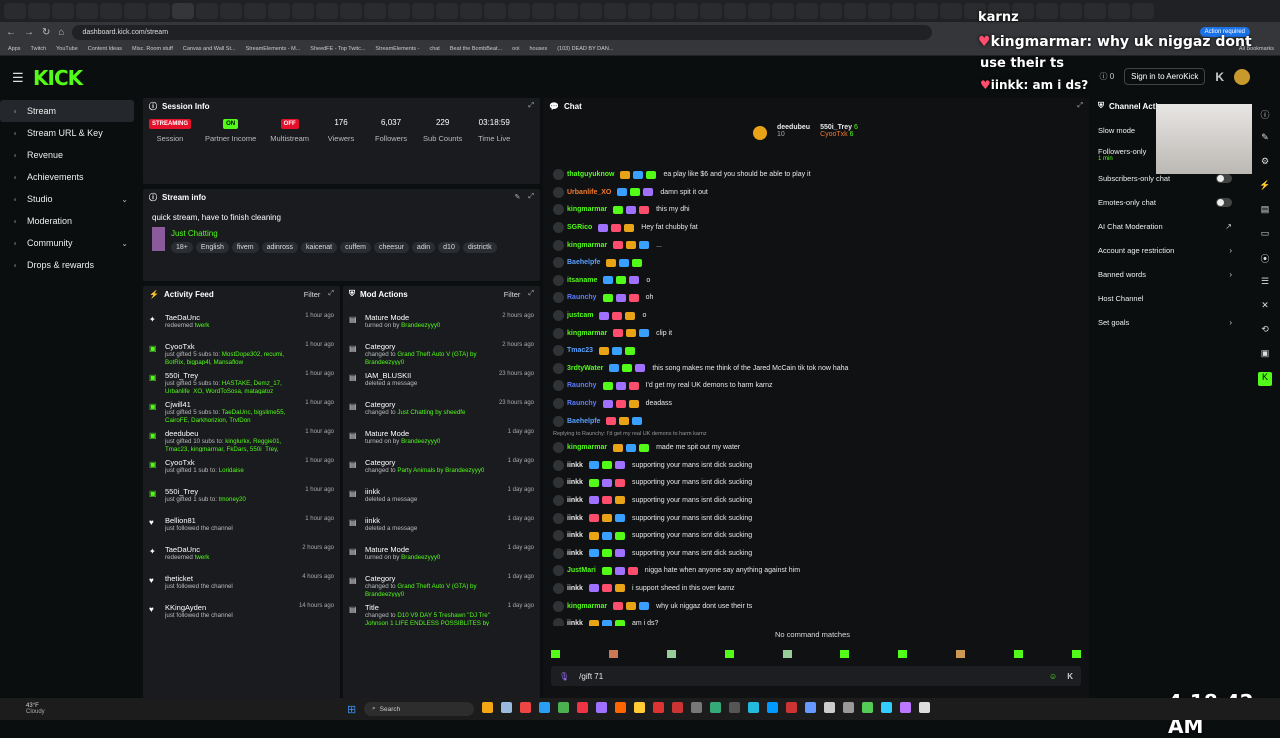 The image size is (1280, 738). What do you see at coordinates (449, 247) in the screenshot?
I see `stream-tag: d10` at bounding box center [449, 247].